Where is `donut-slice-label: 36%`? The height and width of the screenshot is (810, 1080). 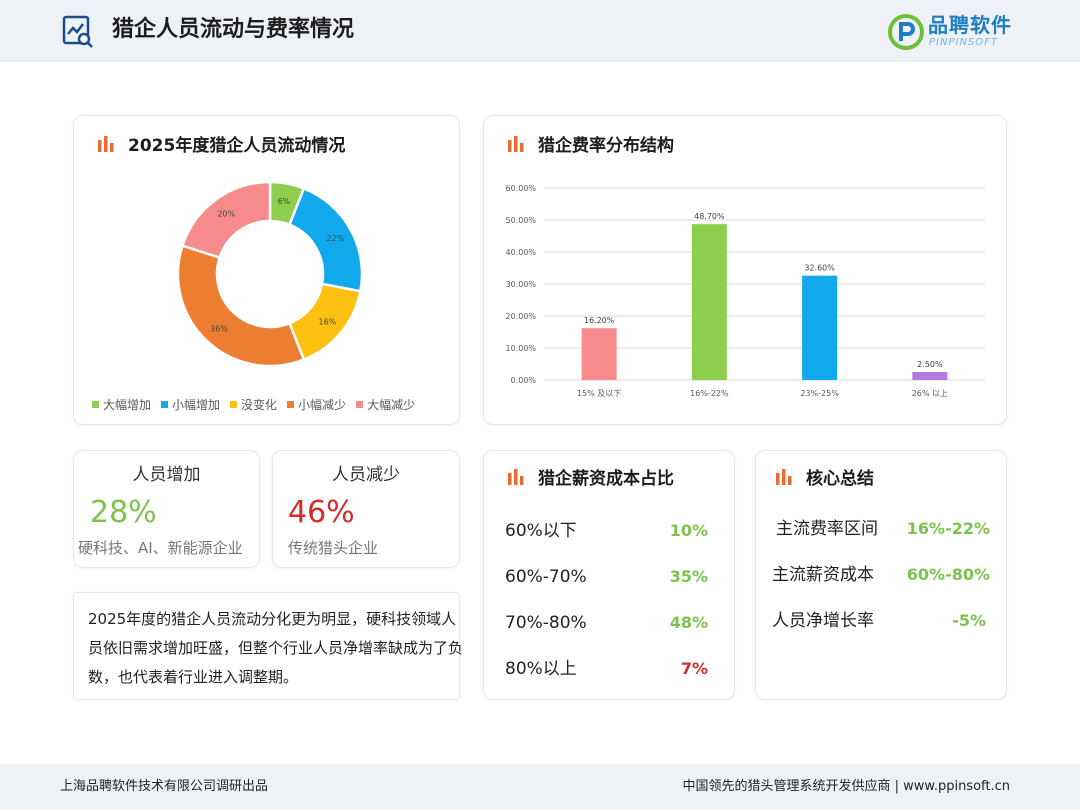 donut-slice-label: 36% is located at coordinates (219, 328).